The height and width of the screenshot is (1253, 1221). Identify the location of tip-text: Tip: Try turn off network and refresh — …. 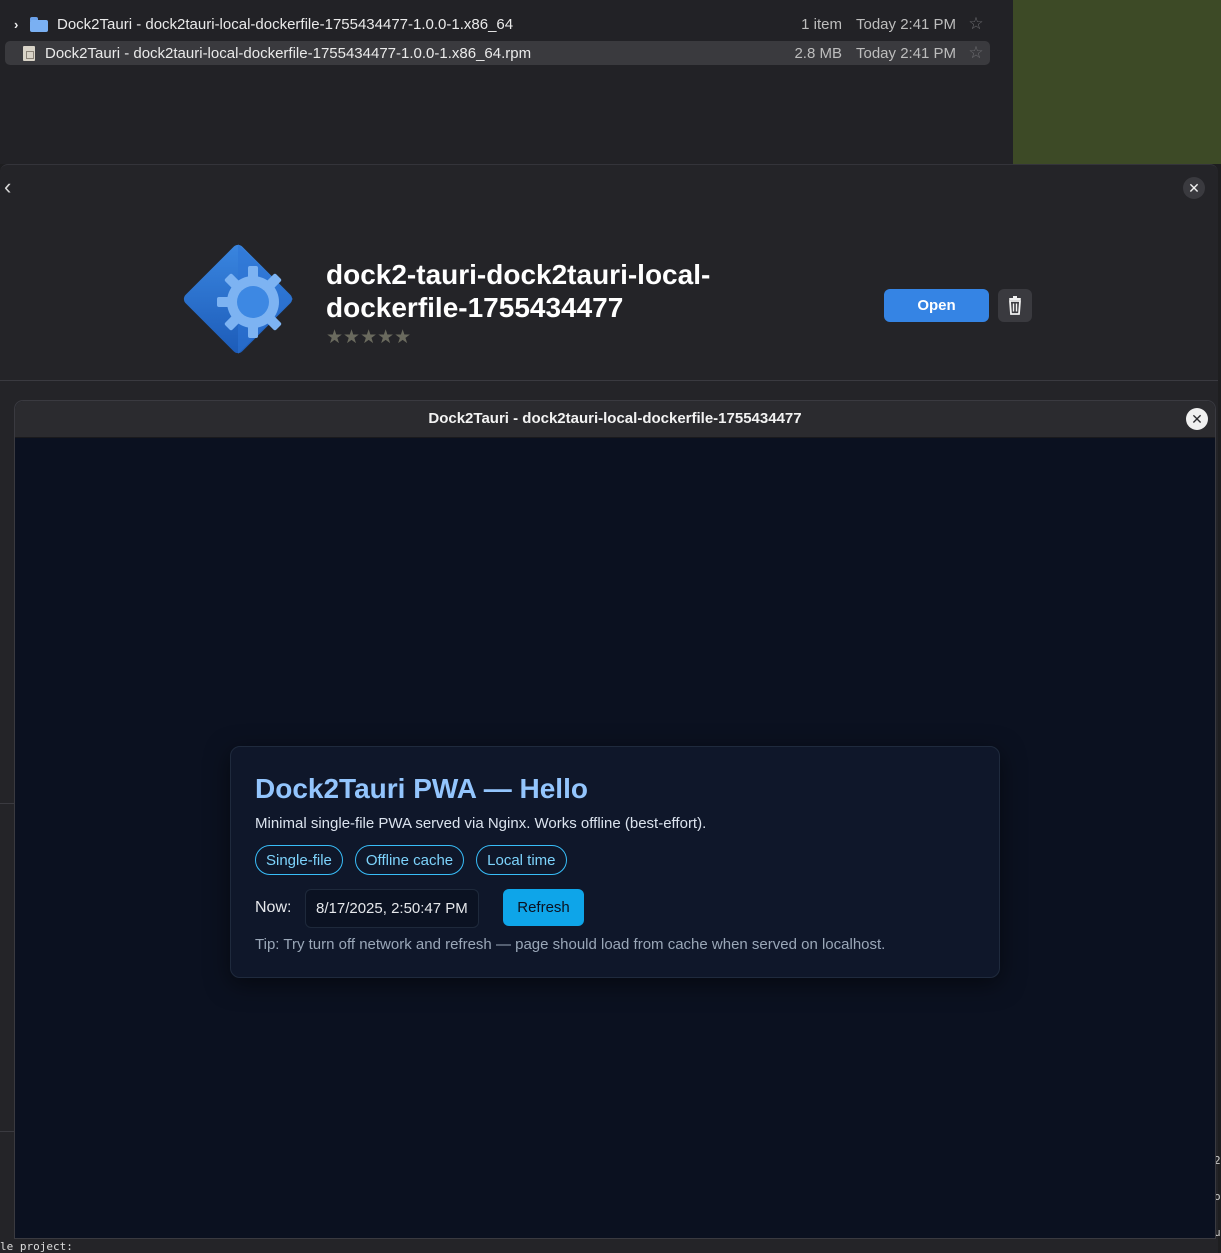
(570, 944).